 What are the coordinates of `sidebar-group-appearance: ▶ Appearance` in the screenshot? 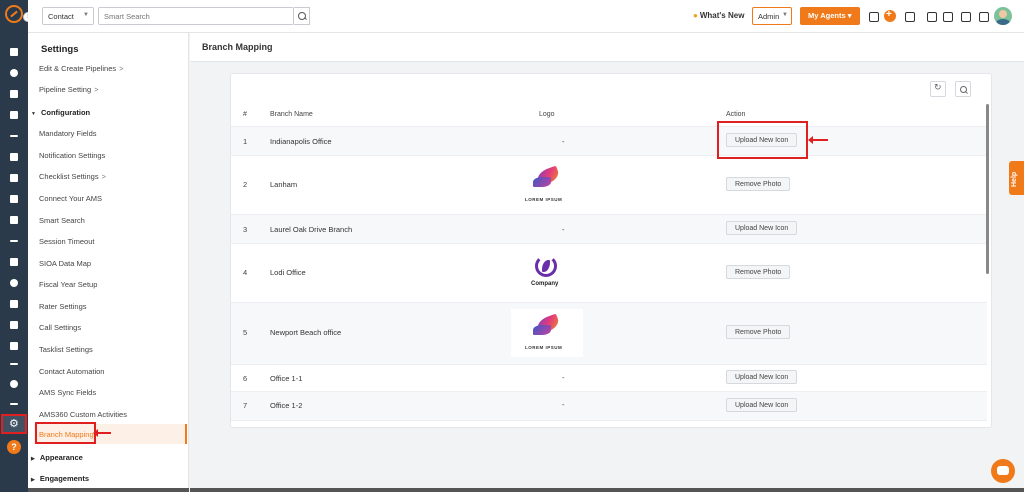 It's located at (57, 457).